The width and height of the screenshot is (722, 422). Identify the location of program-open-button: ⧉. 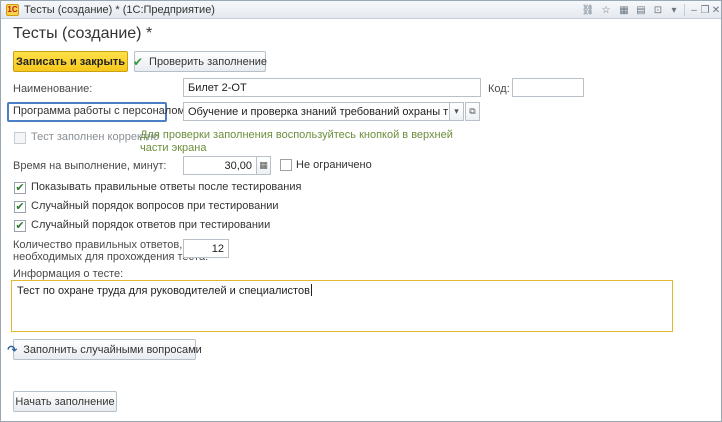
(472, 111).